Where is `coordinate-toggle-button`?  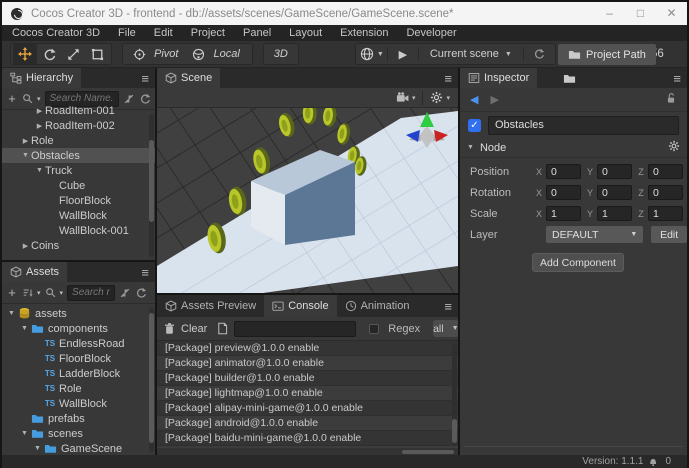 coordinate-toggle-button is located at coordinates (198, 54).